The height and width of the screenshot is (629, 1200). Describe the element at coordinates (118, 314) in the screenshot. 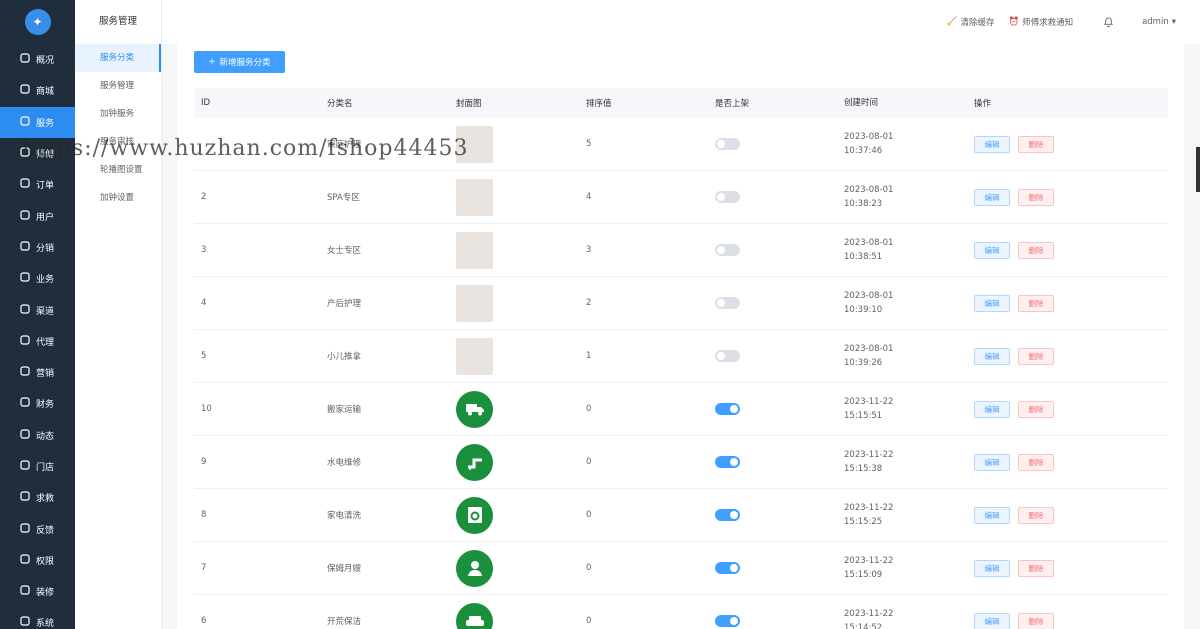

I see `sub-sidebar: 服务管理 服务分类 服务管理 加钟服务 服务审核 轮播图设置 加钟设置` at that location.